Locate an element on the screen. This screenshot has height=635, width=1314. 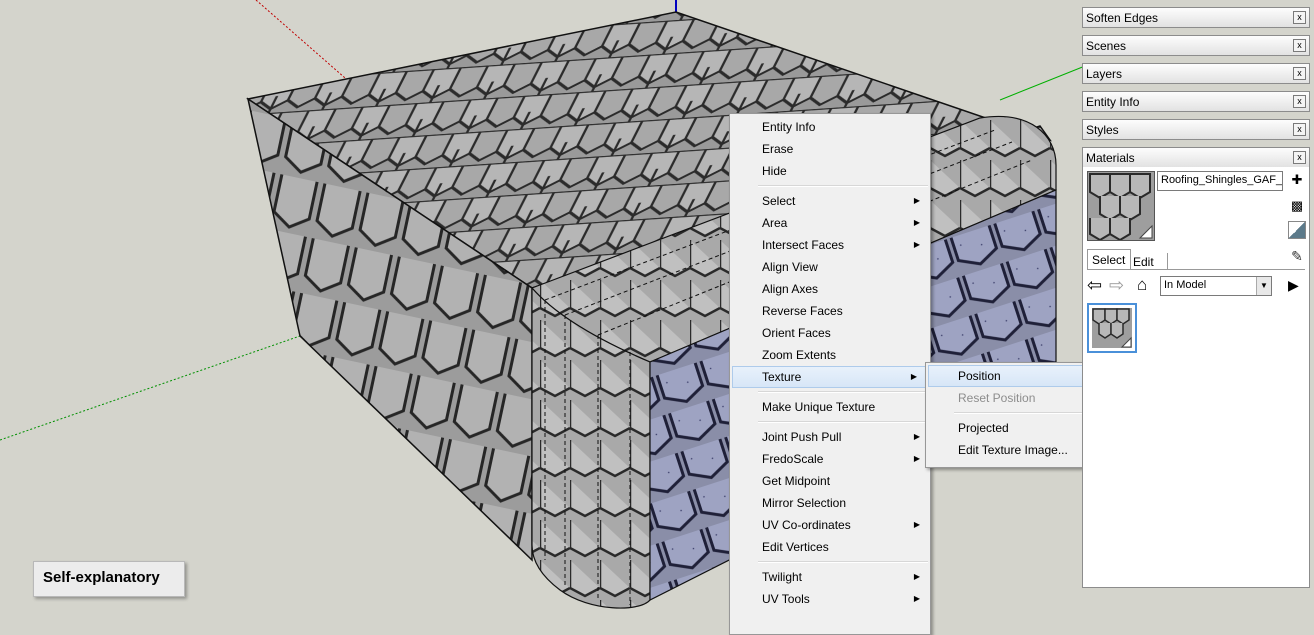
menu-item-joint-push-pull: Joint Push Pull ▶ is located at coordinates (830, 437).